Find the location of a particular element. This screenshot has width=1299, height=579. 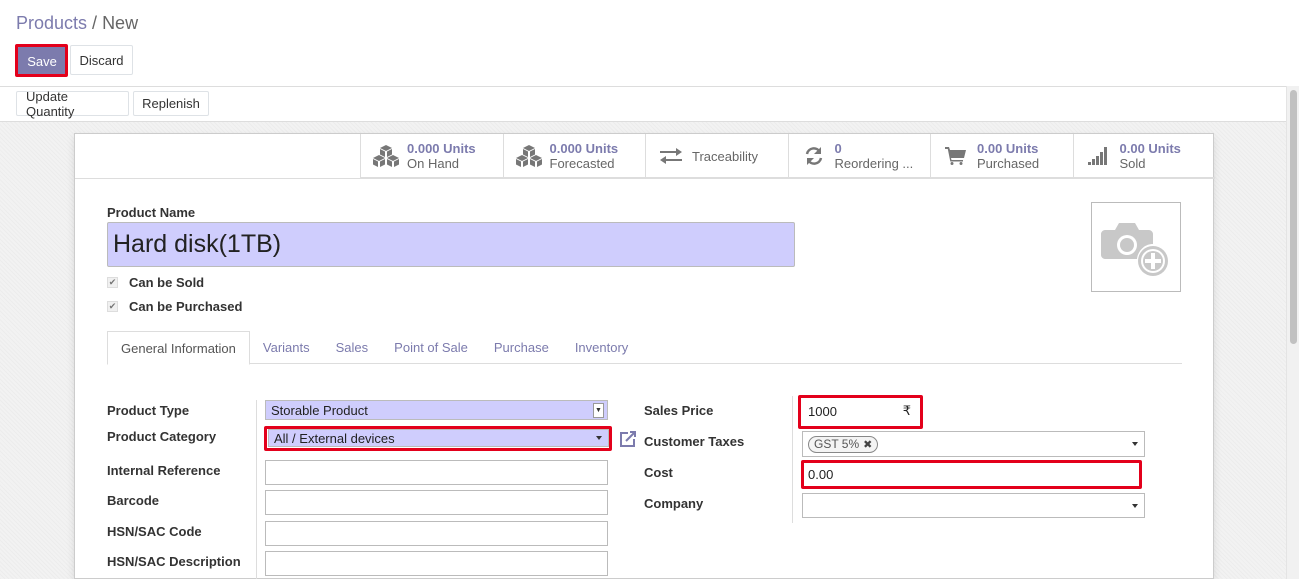

tax-tag: GST 5% ✖ is located at coordinates (843, 444).